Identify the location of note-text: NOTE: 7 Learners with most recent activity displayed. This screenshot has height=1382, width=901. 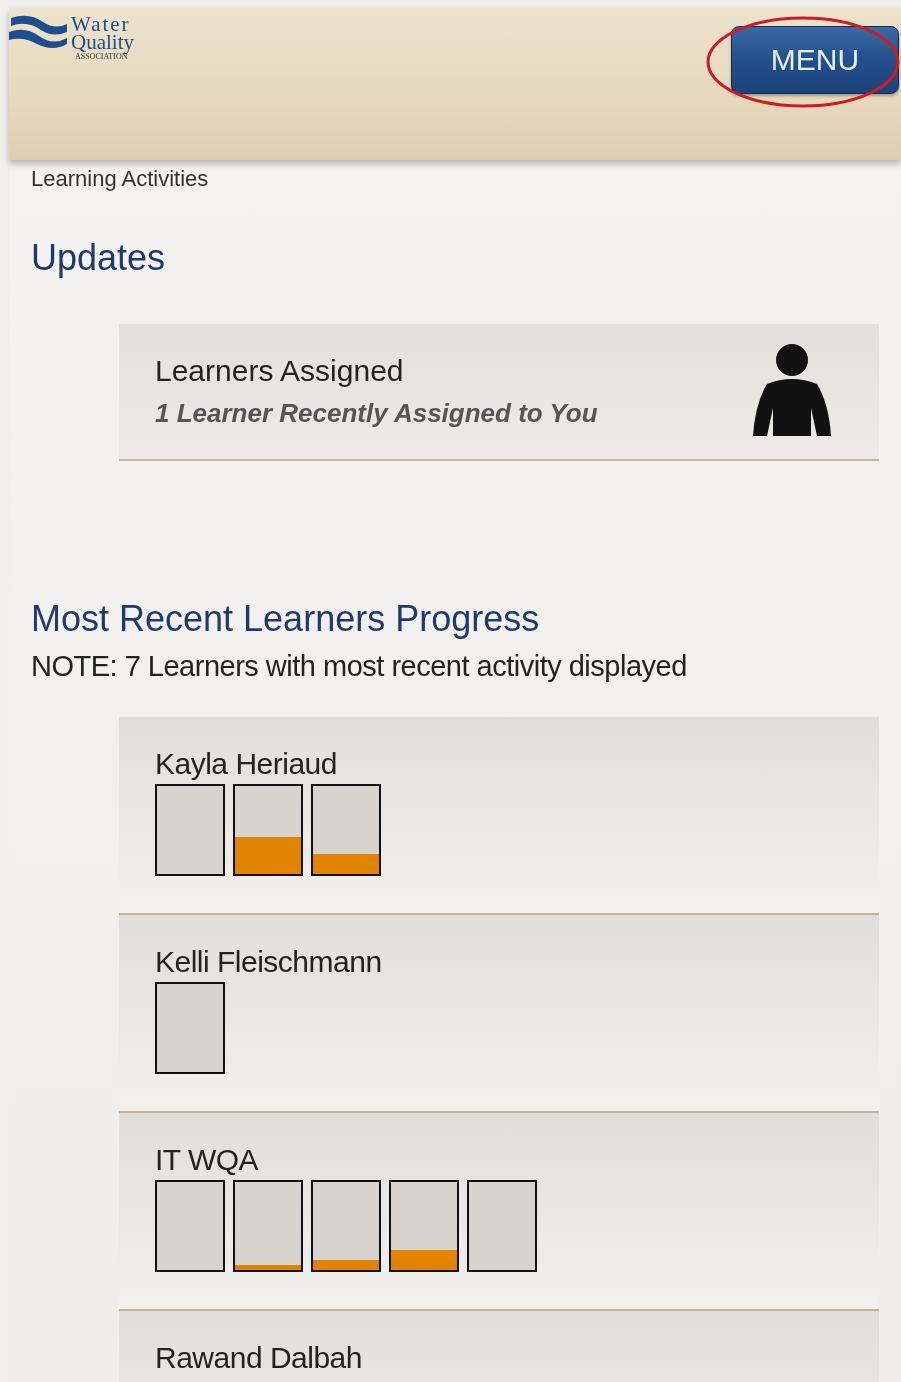
(359, 666).